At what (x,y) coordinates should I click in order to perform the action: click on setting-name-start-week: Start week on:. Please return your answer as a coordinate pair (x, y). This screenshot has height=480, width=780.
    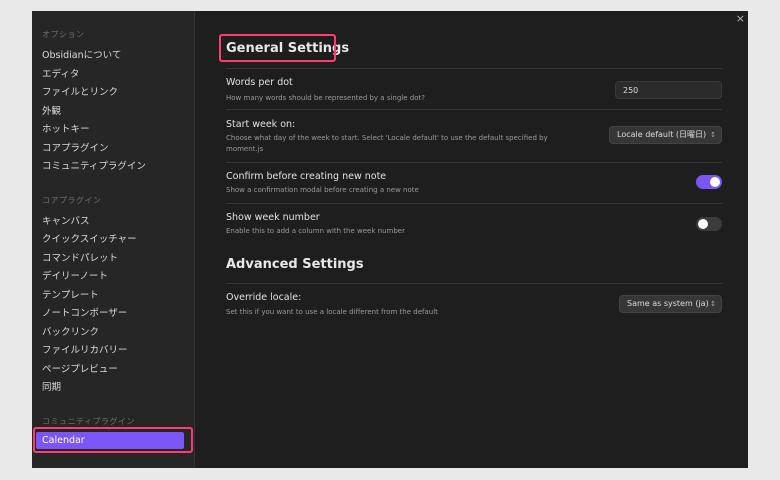
    Looking at the image, I should click on (261, 124).